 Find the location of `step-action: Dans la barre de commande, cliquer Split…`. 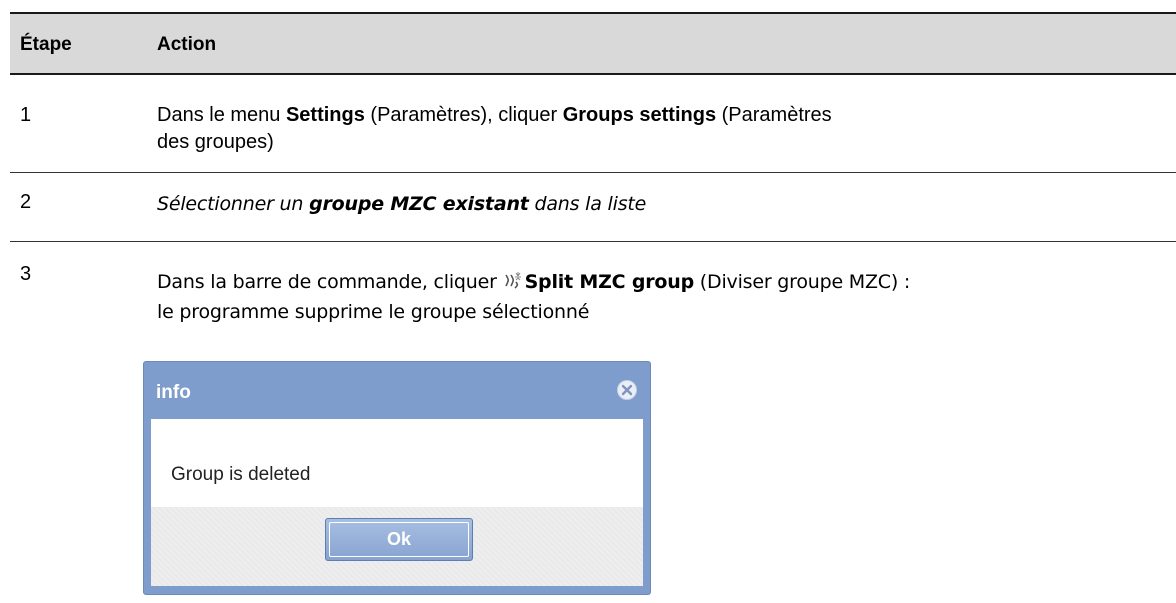

step-action: Dans la barre de commande, cliquer Split… is located at coordinates (662, 297).